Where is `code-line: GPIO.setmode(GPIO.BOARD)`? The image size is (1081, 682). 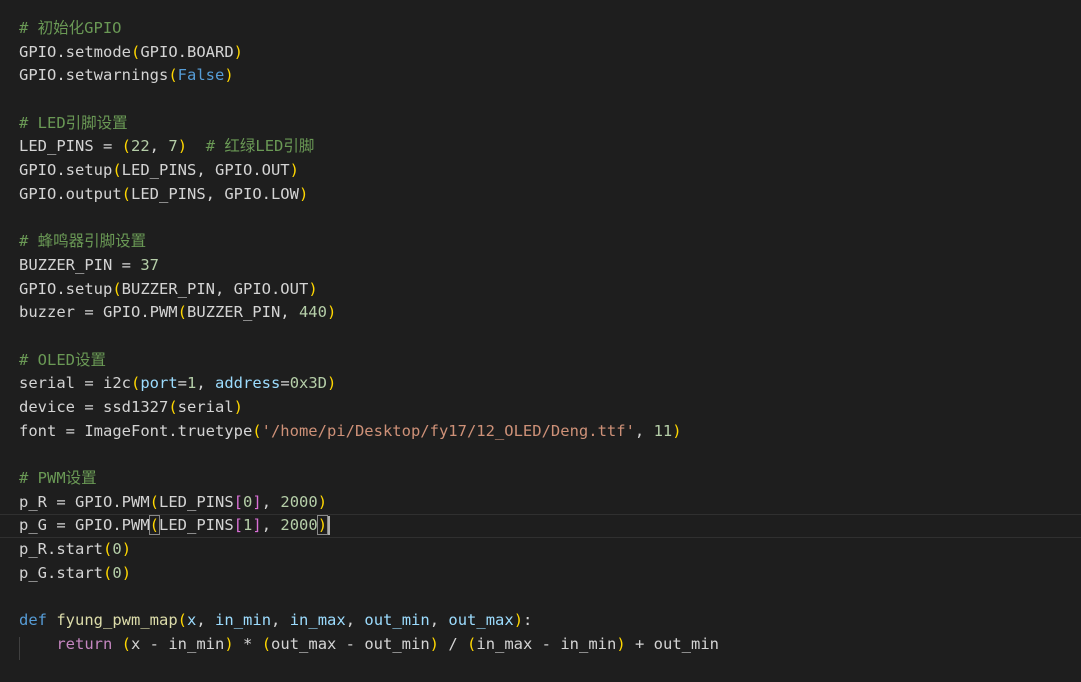 code-line: GPIO.setmode(GPIO.BOARD) is located at coordinates (550, 53).